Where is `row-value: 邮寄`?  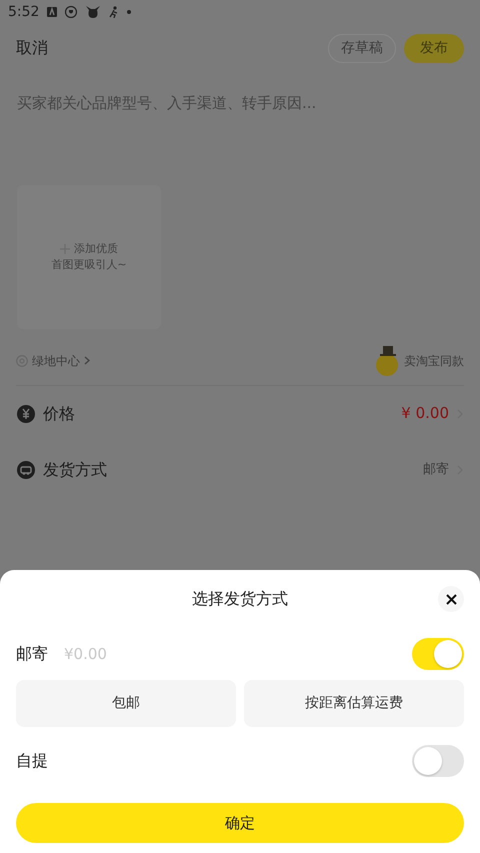
row-value: 邮寄 is located at coordinates (436, 469).